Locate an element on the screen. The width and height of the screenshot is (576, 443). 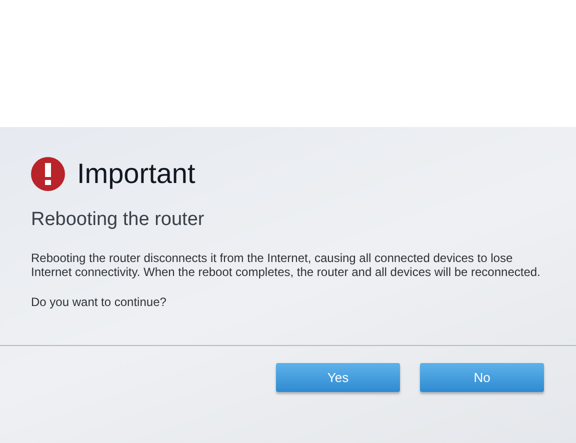
cancel-button: No is located at coordinates (482, 377).